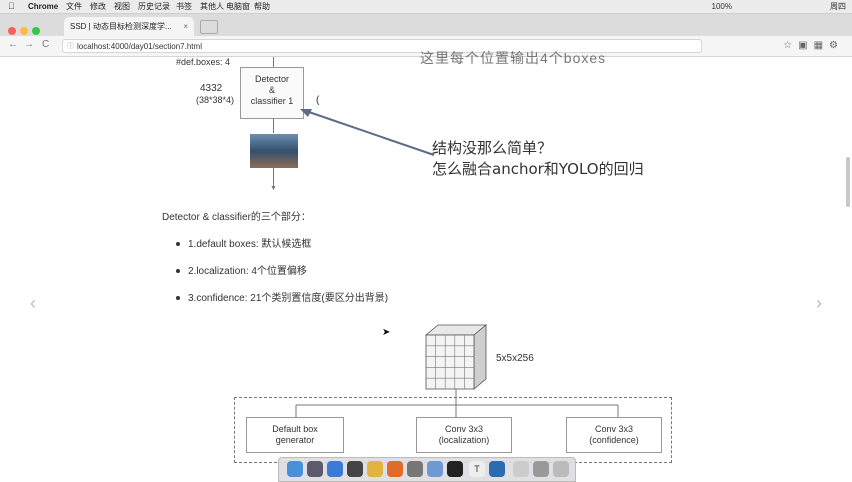 The width and height of the screenshot is (852, 482). I want to click on bullet-item: 3.confidence: 21个类别置信度(要区分出背景), so click(282, 296).